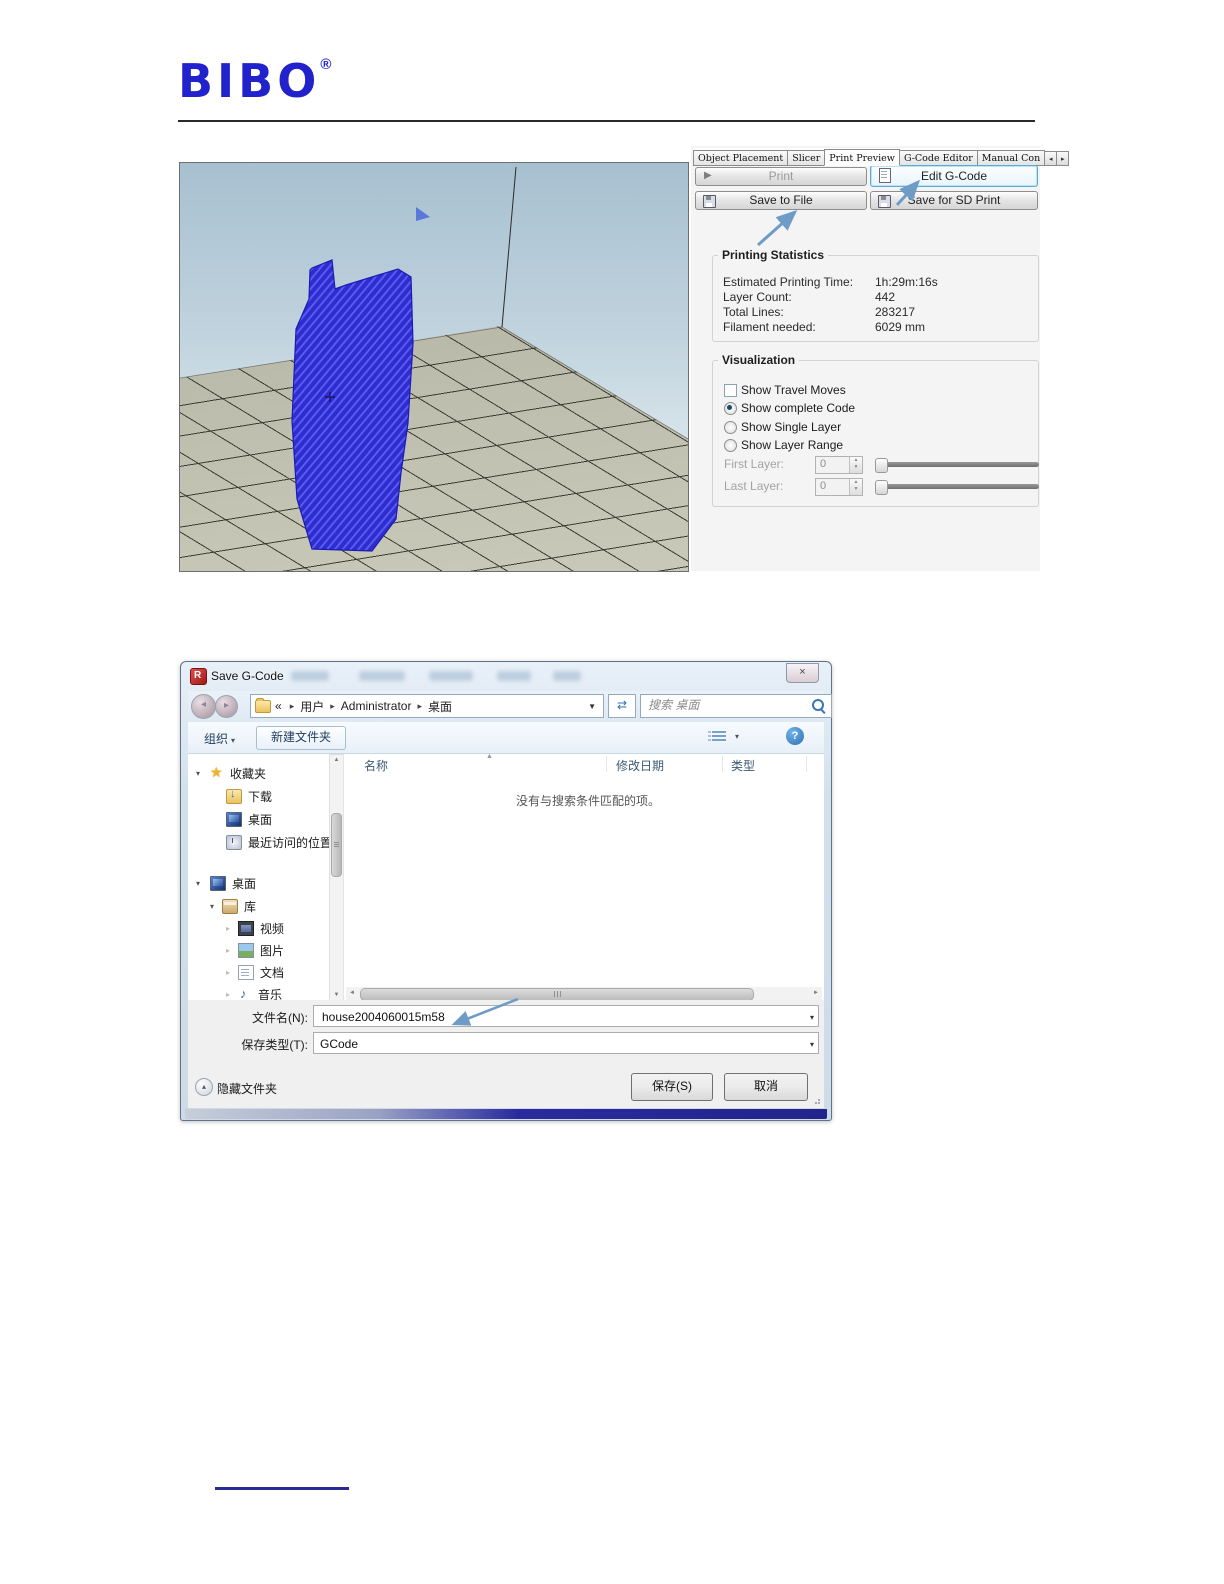 This screenshot has height=1584, width=1224. Describe the element at coordinates (1063, 158) in the screenshot. I see `tab-scroll-right-button: ▸` at that location.